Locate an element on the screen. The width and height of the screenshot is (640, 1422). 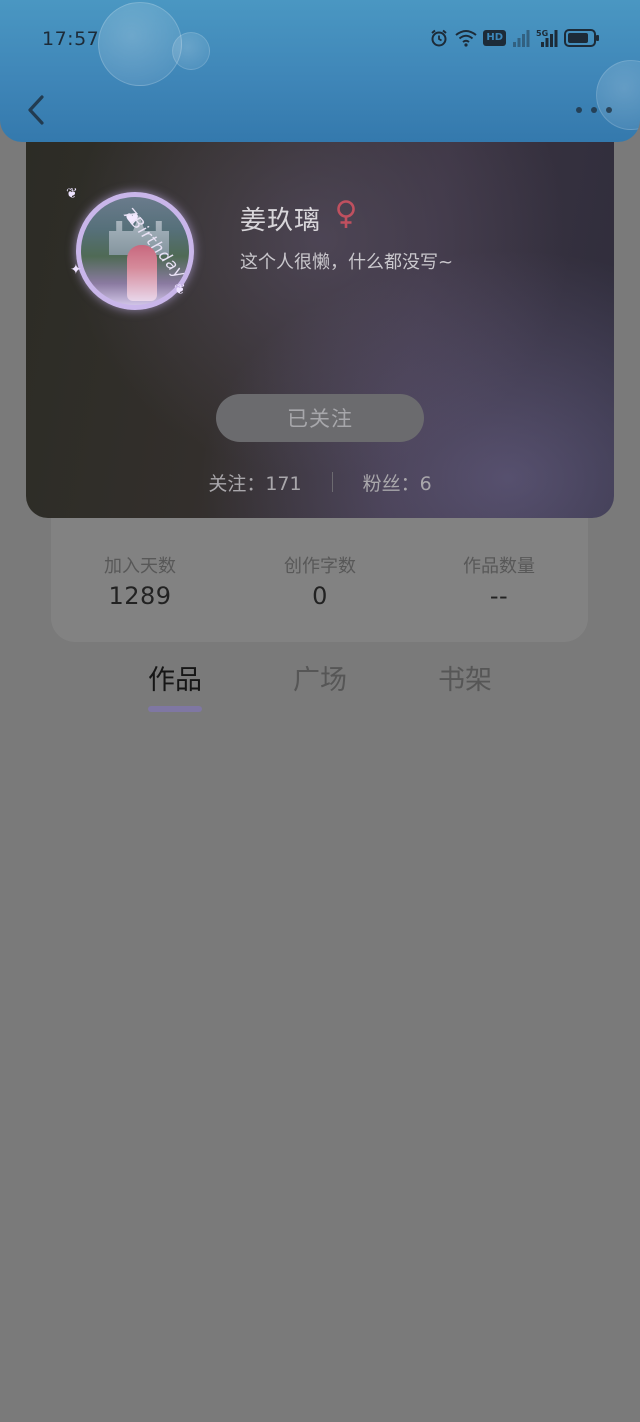
chevron-left-icon is located at coordinates (36, 110).